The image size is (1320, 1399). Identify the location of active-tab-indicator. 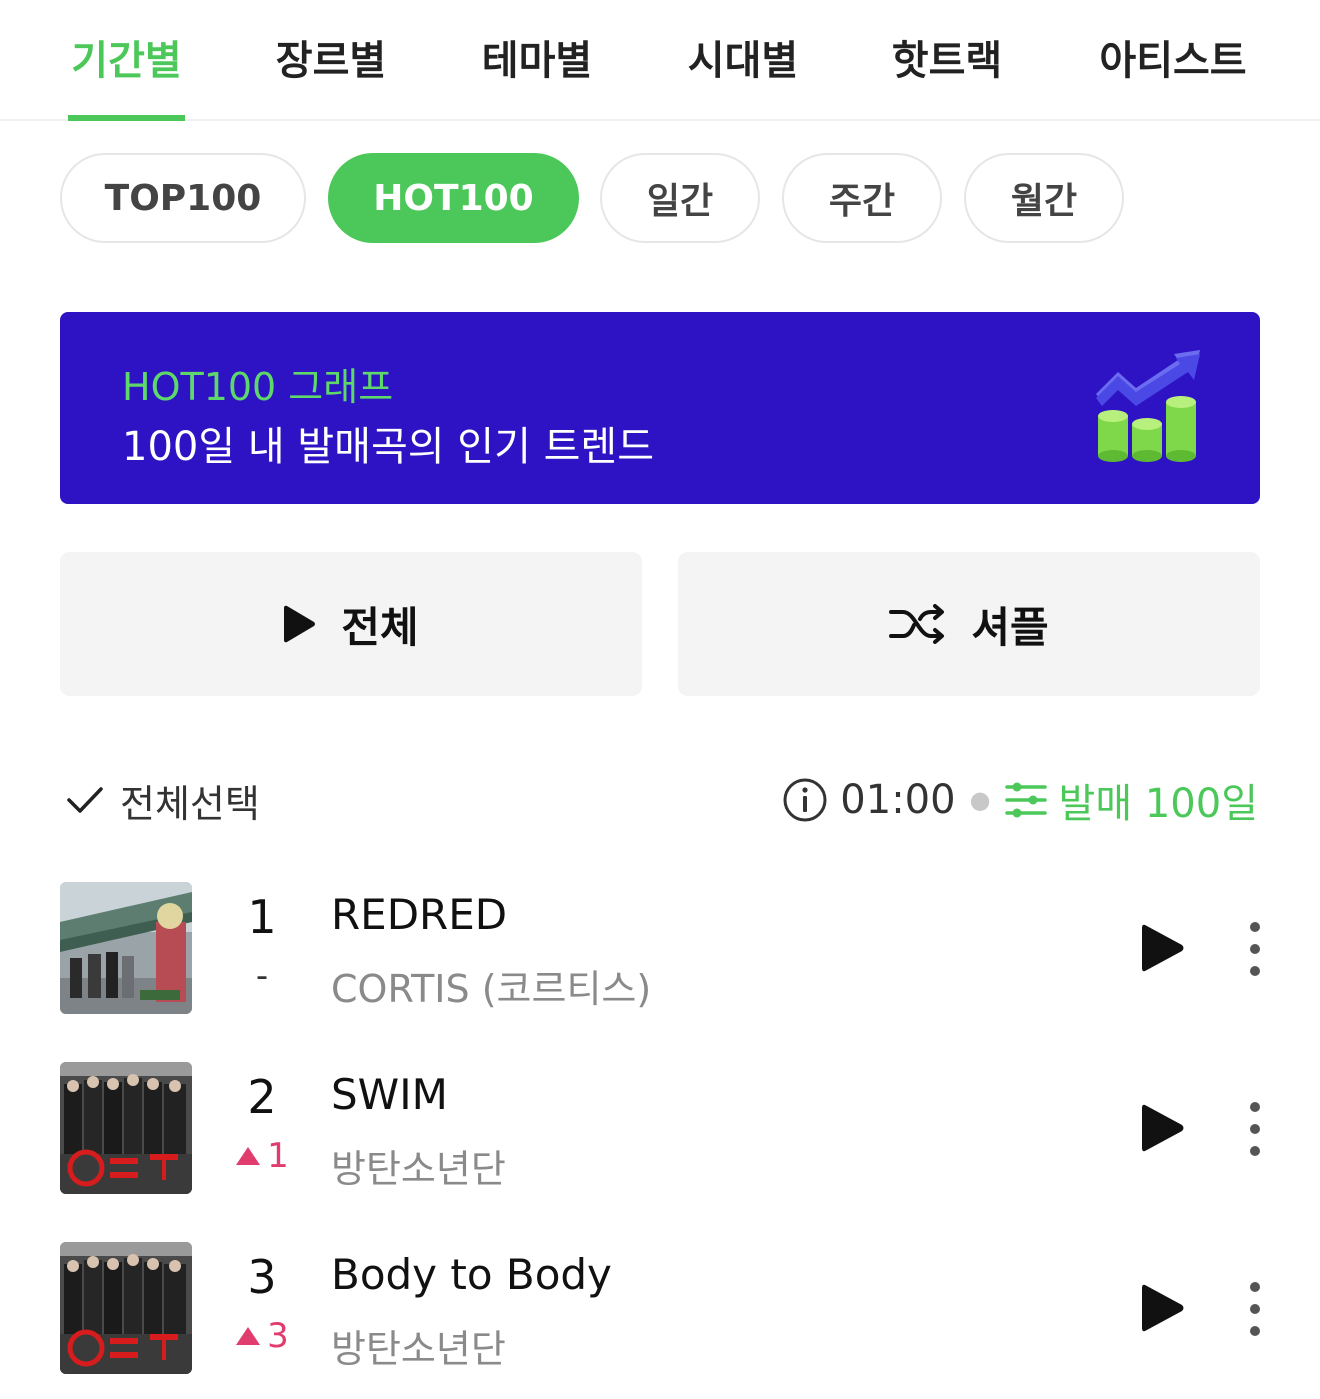
(126, 118).